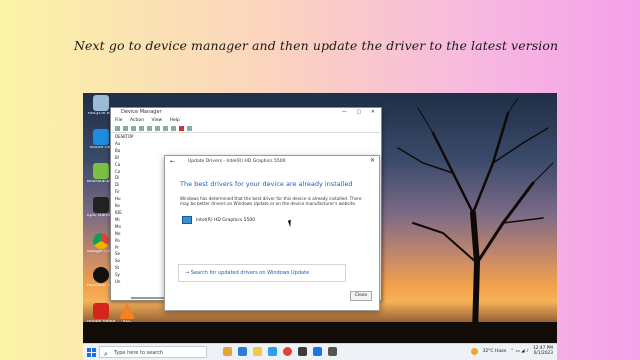 Image resolution: width=640 pixels, height=360 pixels. What do you see at coordinates (165, 128) in the screenshot?
I see `update-driver-icon` at bounding box center [165, 128].